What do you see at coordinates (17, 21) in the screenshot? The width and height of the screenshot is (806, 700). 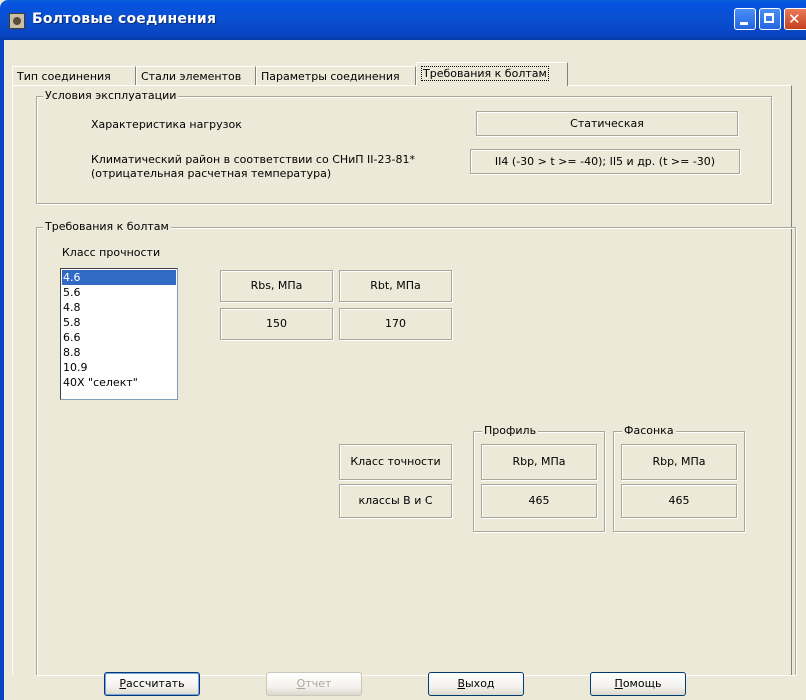 I see `app-icon` at bounding box center [17, 21].